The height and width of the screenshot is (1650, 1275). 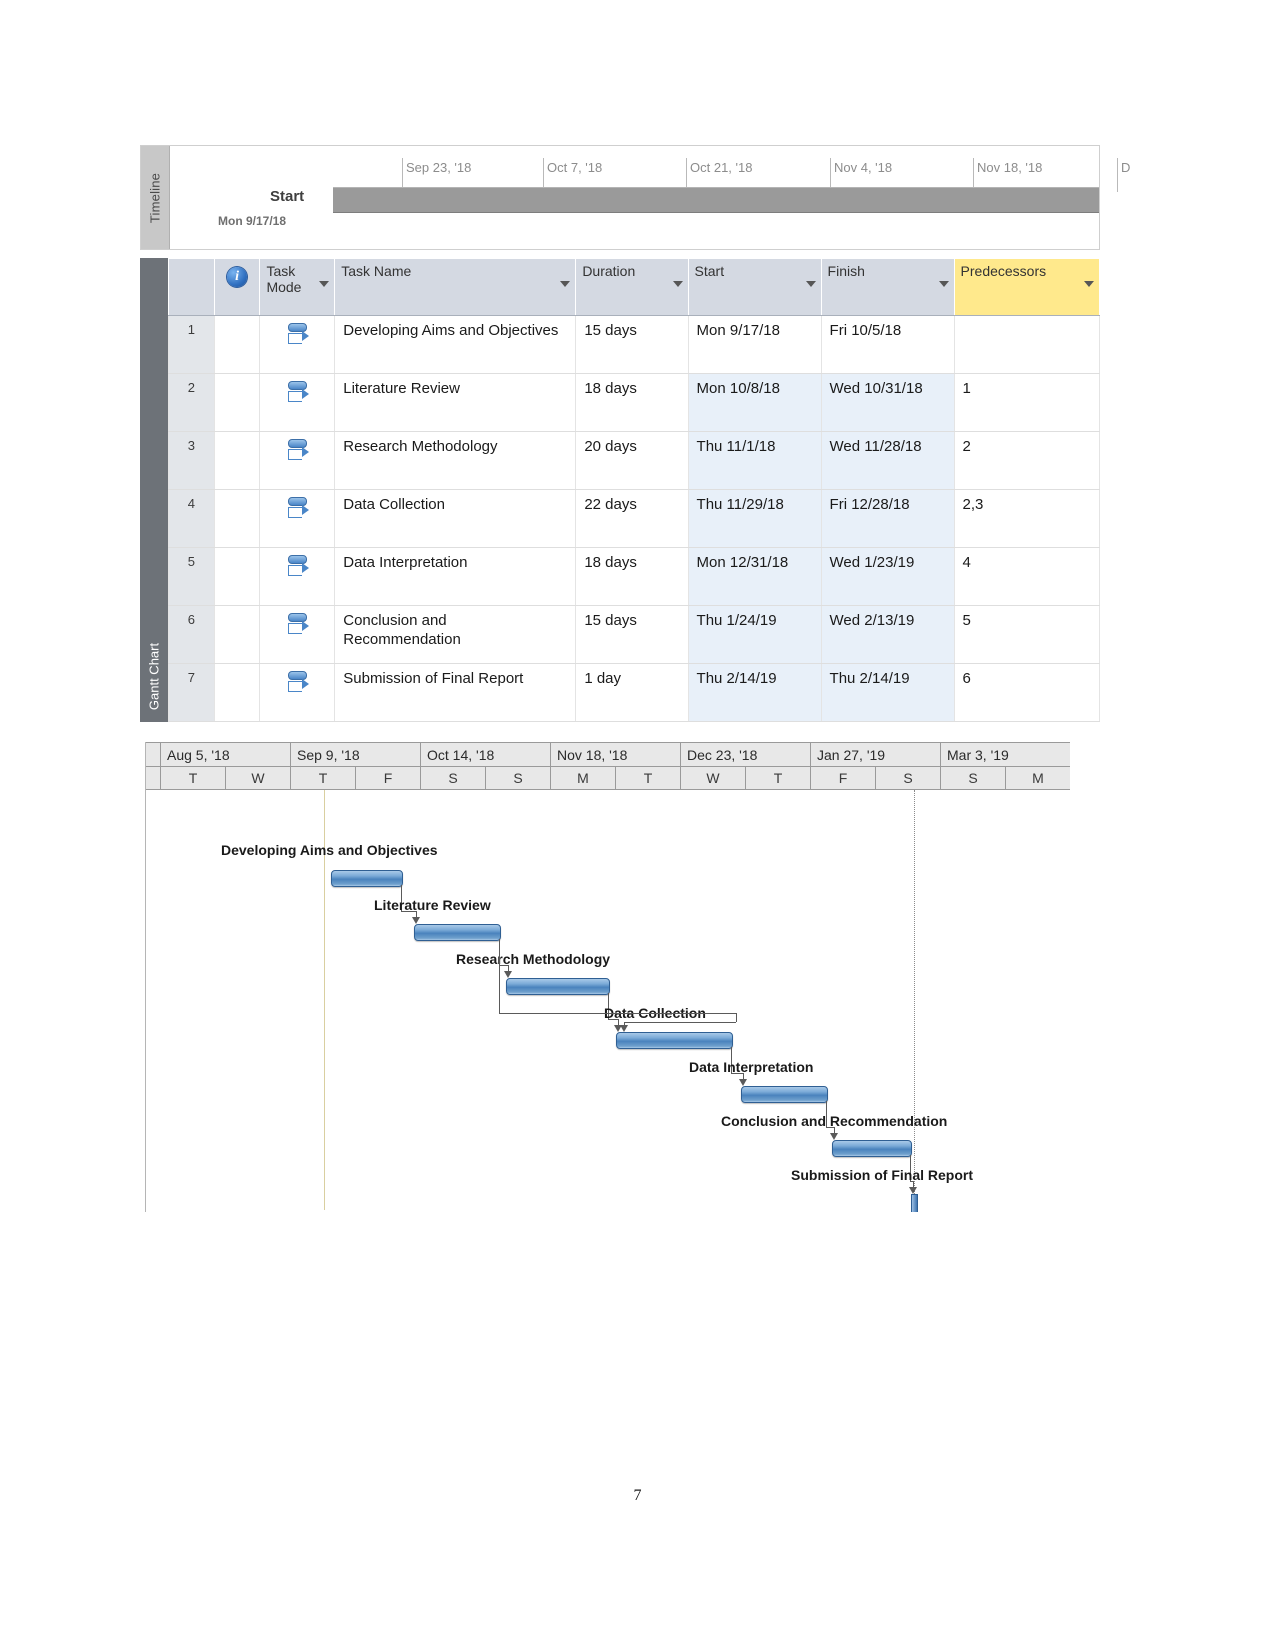 What do you see at coordinates (887, 692) in the screenshot?
I see `finish-cell: Thu 2/14/19` at bounding box center [887, 692].